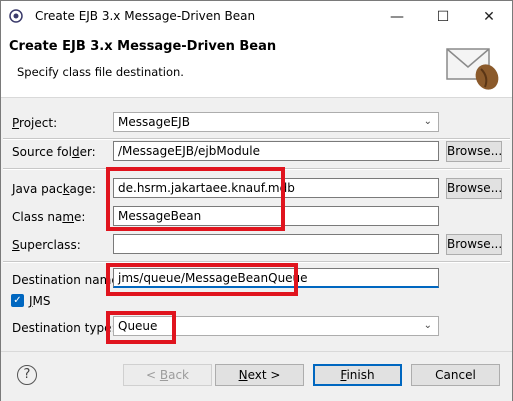 This screenshot has width=513, height=401. I want to click on banner-subtitle: Specify class file destination., so click(100, 72).